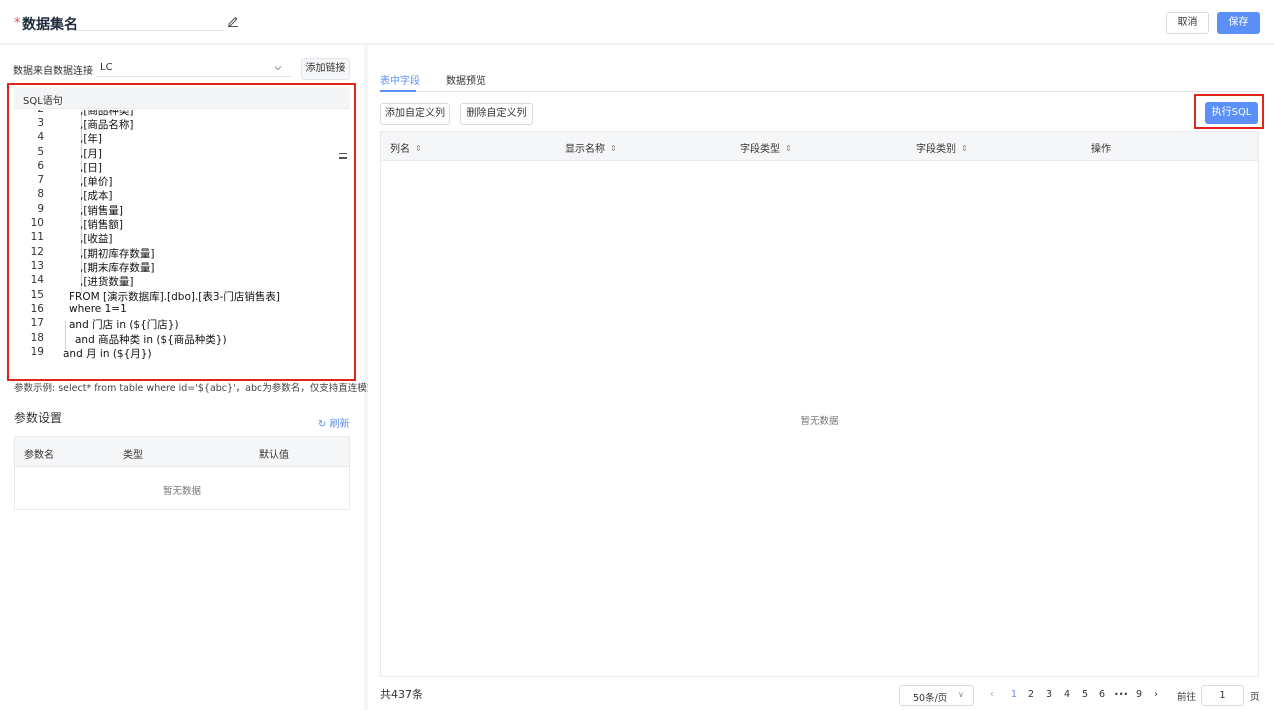 The image size is (1274, 710). I want to click on datasource-label: 数据来自数据连接, so click(53, 71).